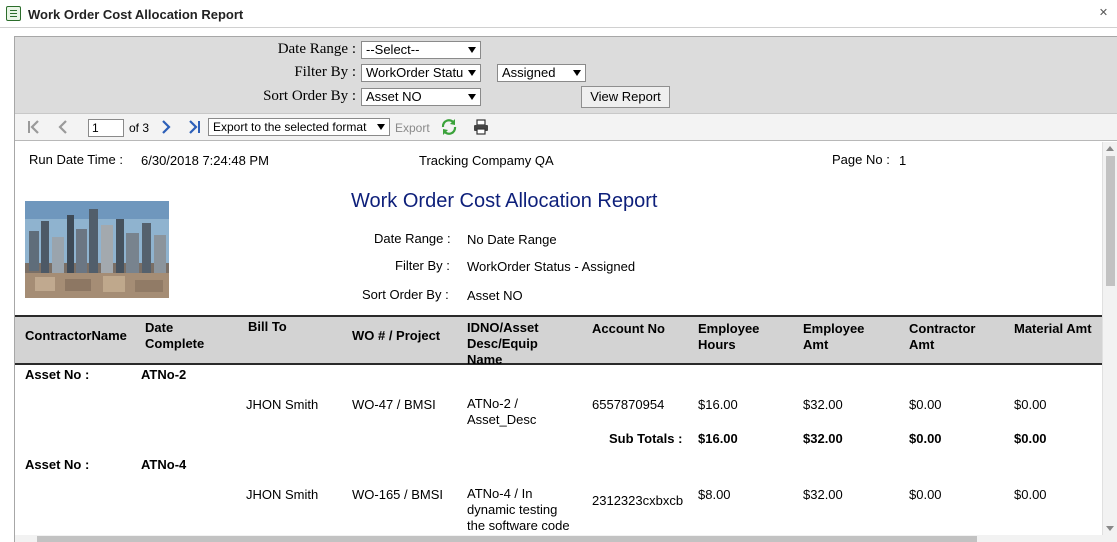 This screenshot has width=1117, height=542. What do you see at coordinates (205, 160) in the screenshot?
I see `run-date-value: 6/30/2018 7:24:48 PM` at bounding box center [205, 160].